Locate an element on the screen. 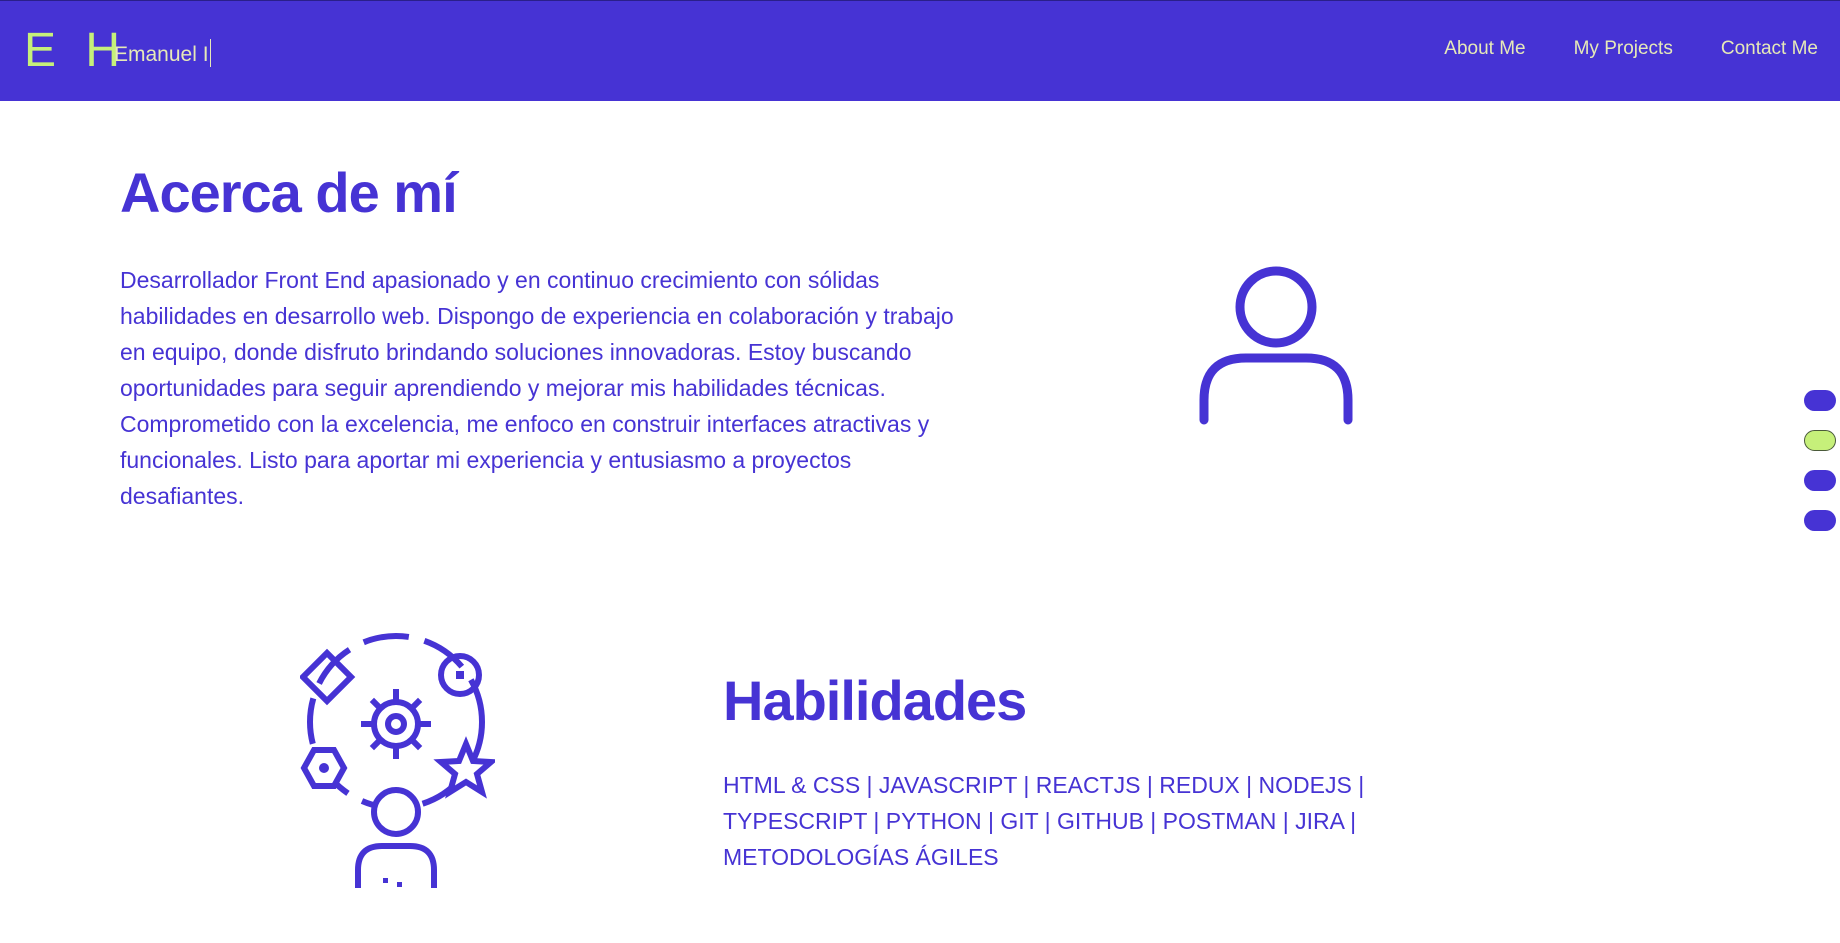  logo: E H is located at coordinates (76, 51).